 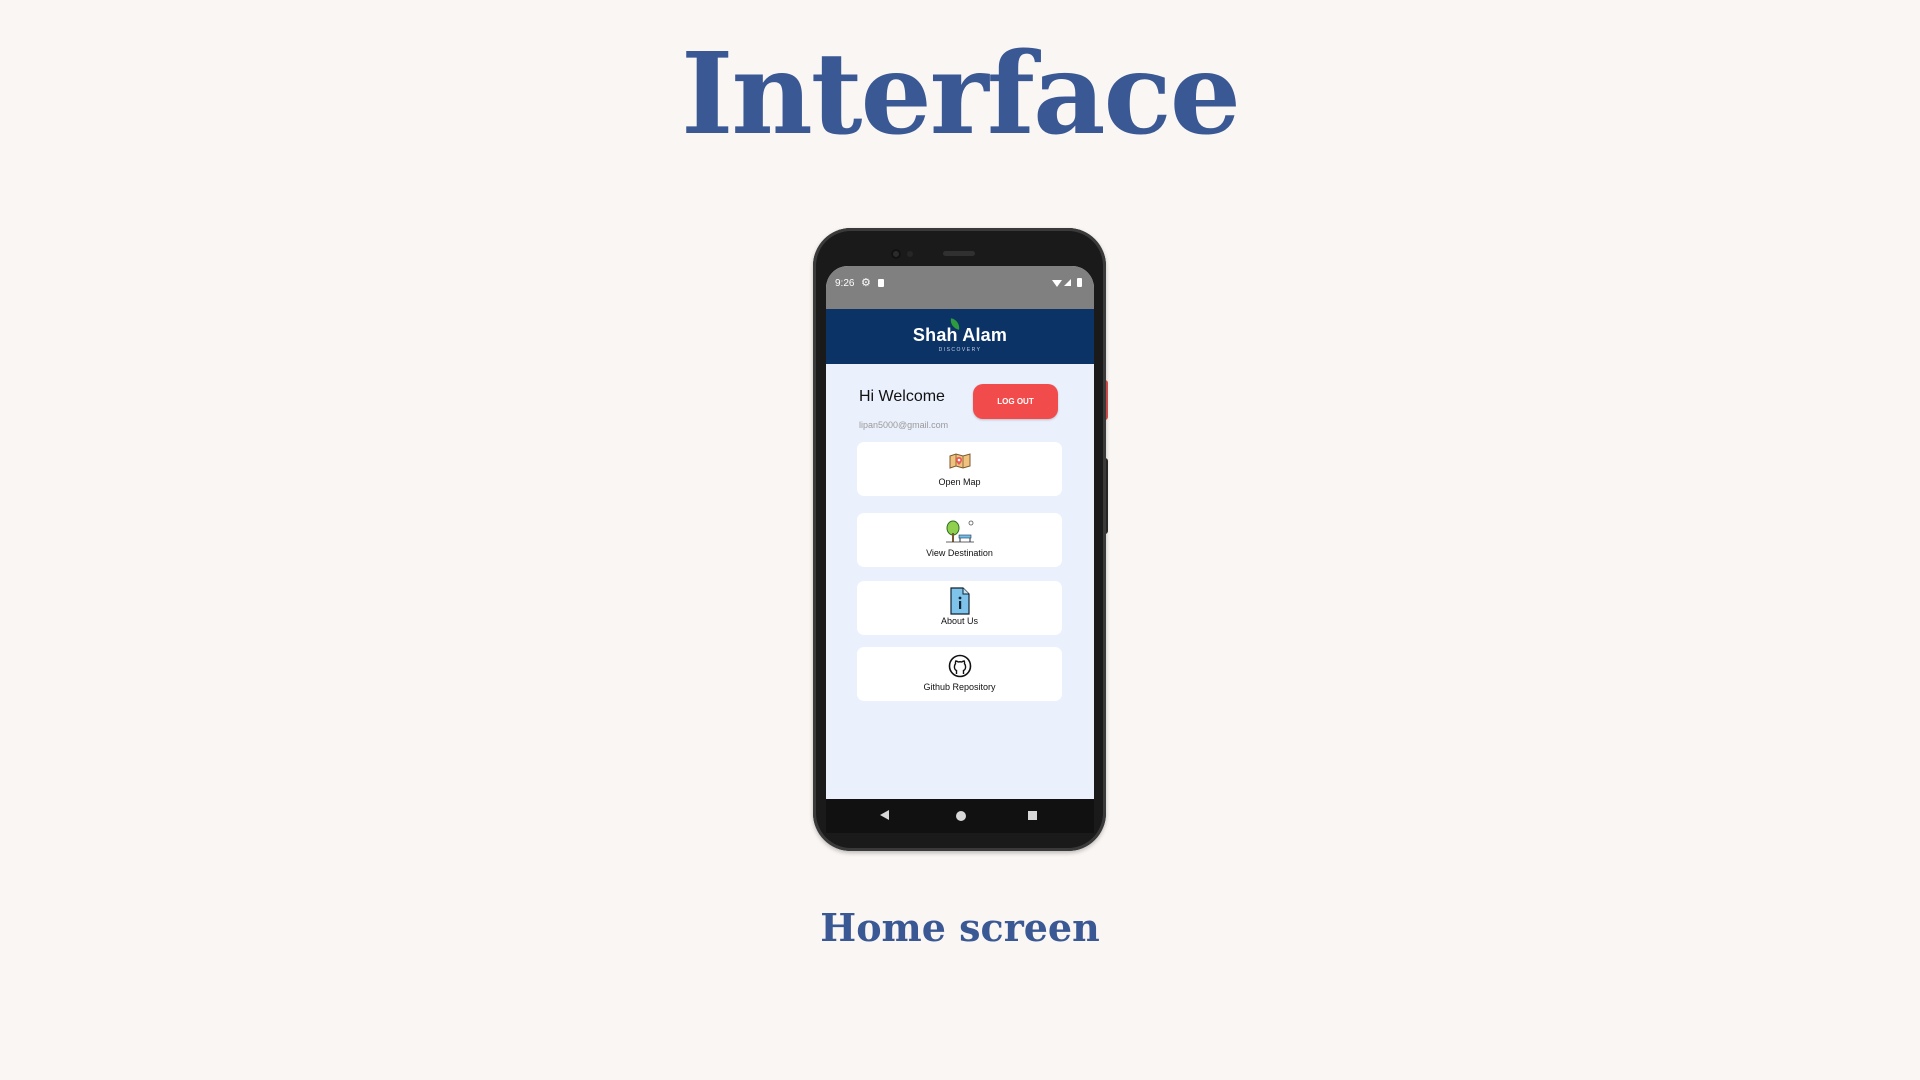 I want to click on recents-icon, so click(x=1032, y=815).